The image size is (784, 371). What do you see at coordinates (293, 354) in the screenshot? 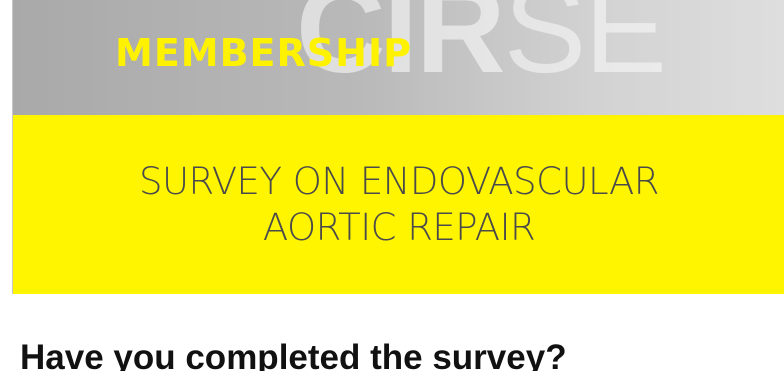
I see `question-heading: Have you completed the survey?` at bounding box center [293, 354].